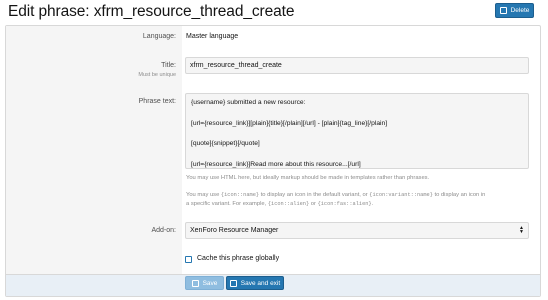 The image size is (548, 300). What do you see at coordinates (234, 230) in the screenshot?
I see `addon-selected-value: XenForo Resource Manager` at bounding box center [234, 230].